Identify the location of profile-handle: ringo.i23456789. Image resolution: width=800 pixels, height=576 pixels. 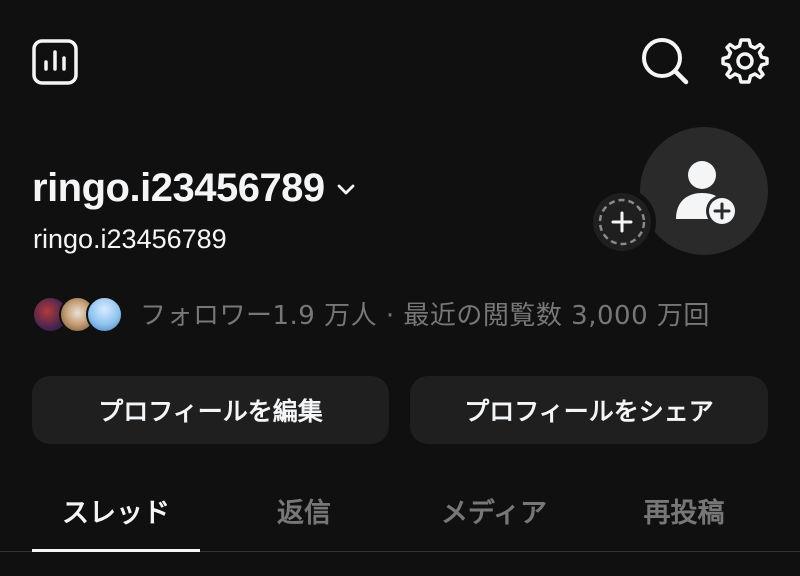
(130, 239).